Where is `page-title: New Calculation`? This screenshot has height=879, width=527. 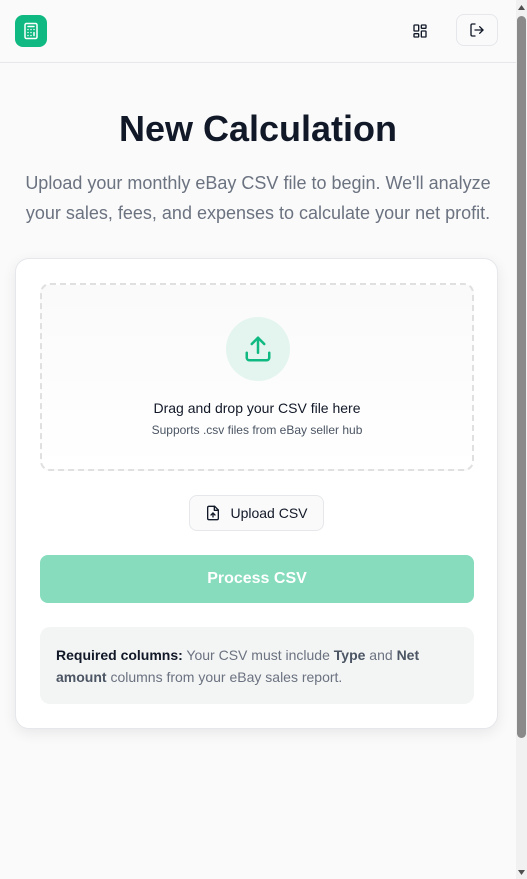 page-title: New Calculation is located at coordinates (258, 128).